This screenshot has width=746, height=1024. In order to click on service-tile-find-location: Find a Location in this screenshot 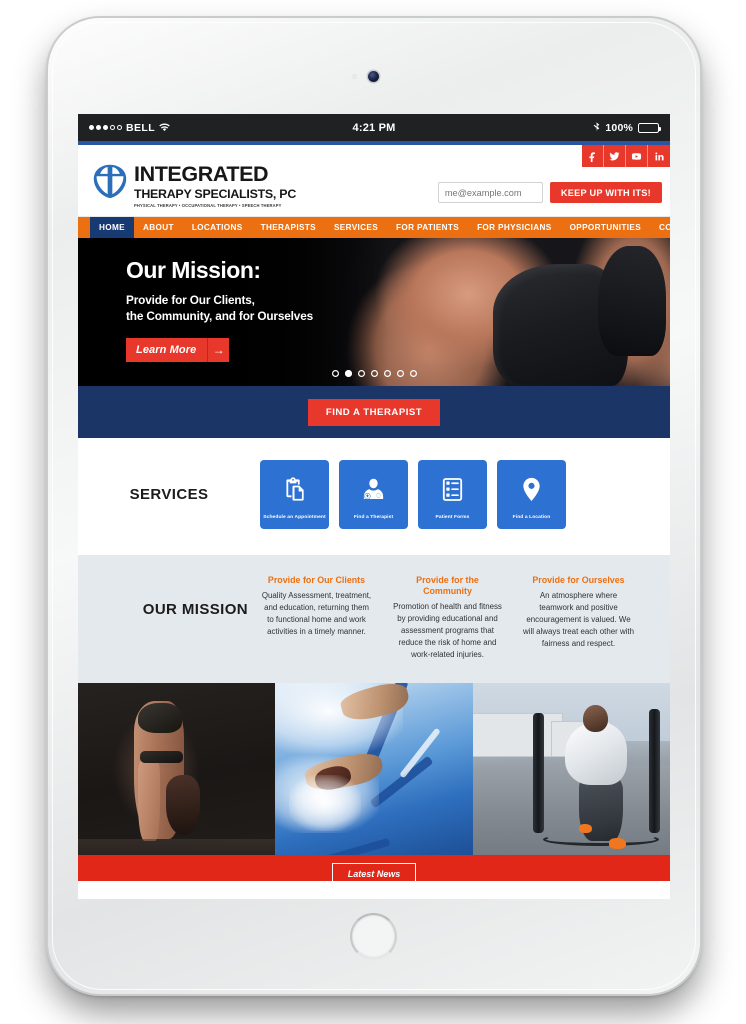, I will do `click(531, 494)`.